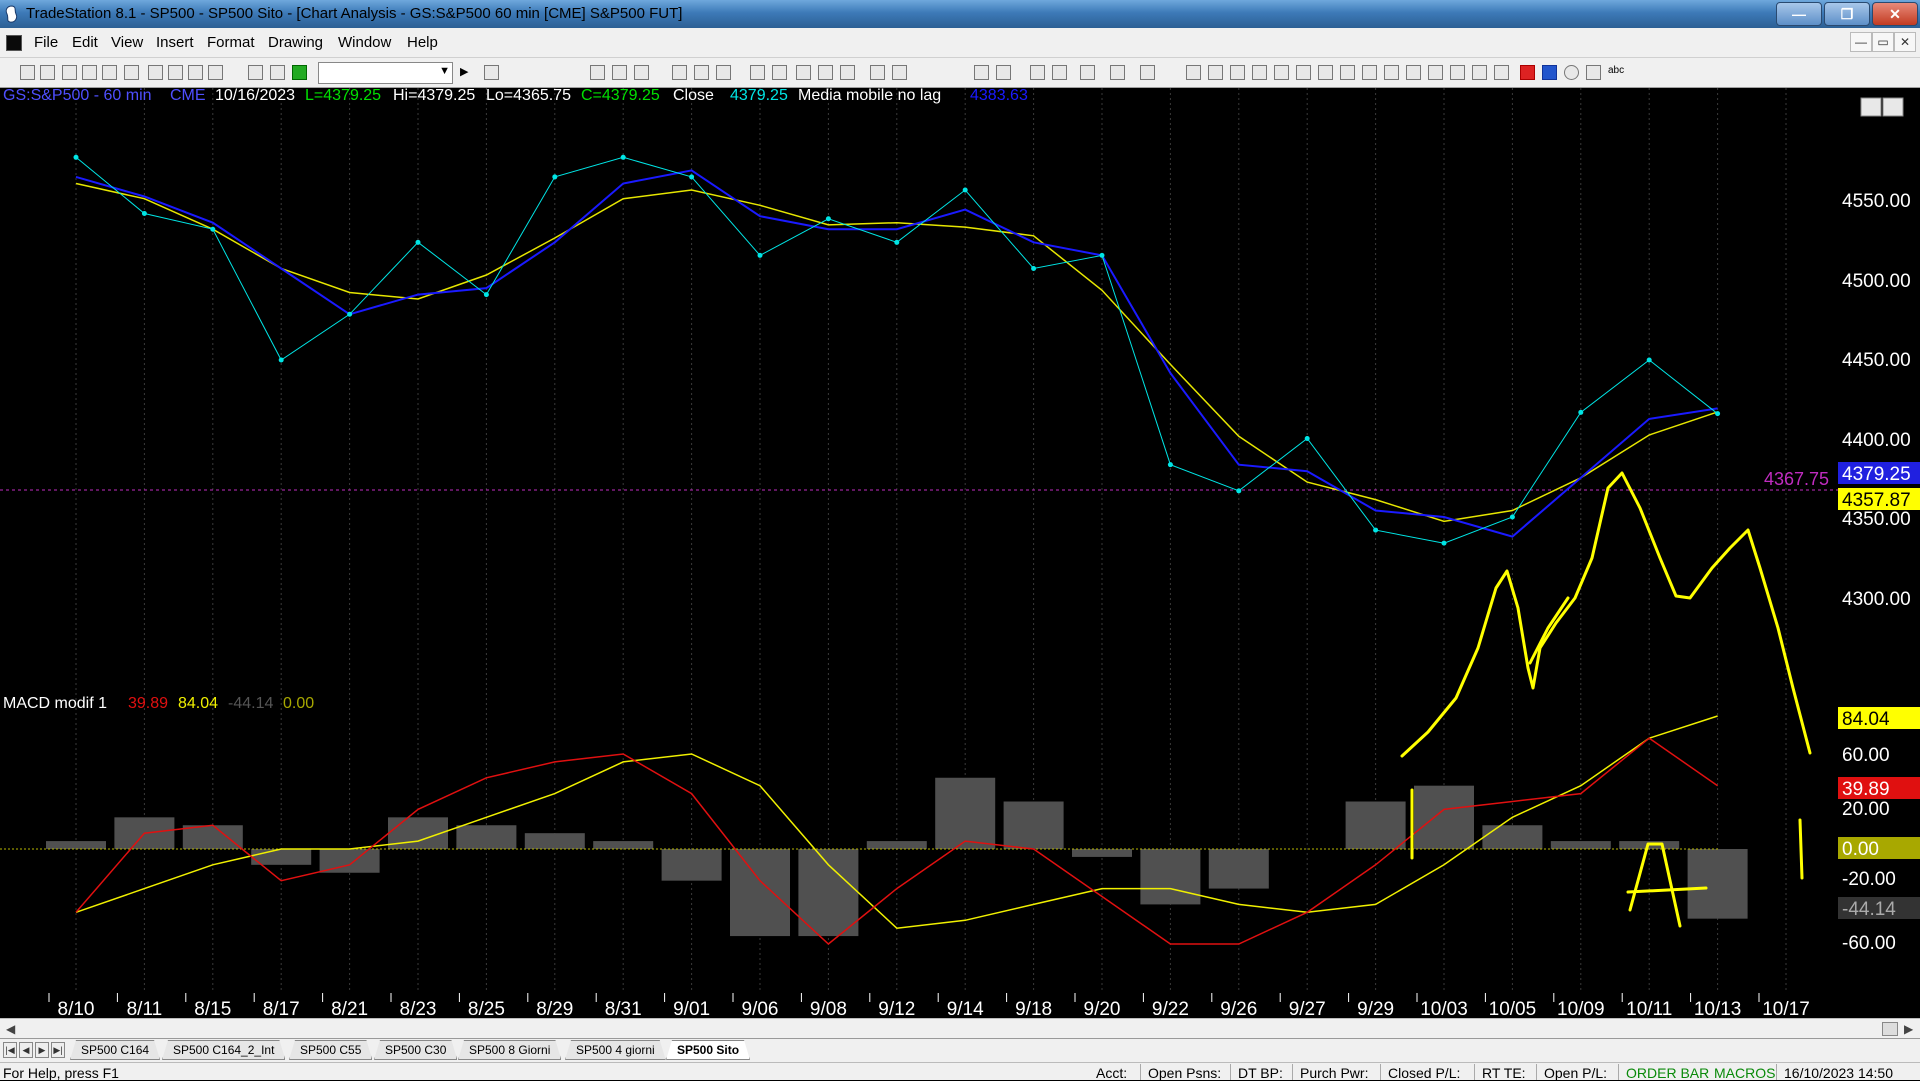 Image resolution: width=1920 pixels, height=1081 pixels. Describe the element at coordinates (467, 72) in the screenshot. I see `go-arrow-icon: ▶` at that location.